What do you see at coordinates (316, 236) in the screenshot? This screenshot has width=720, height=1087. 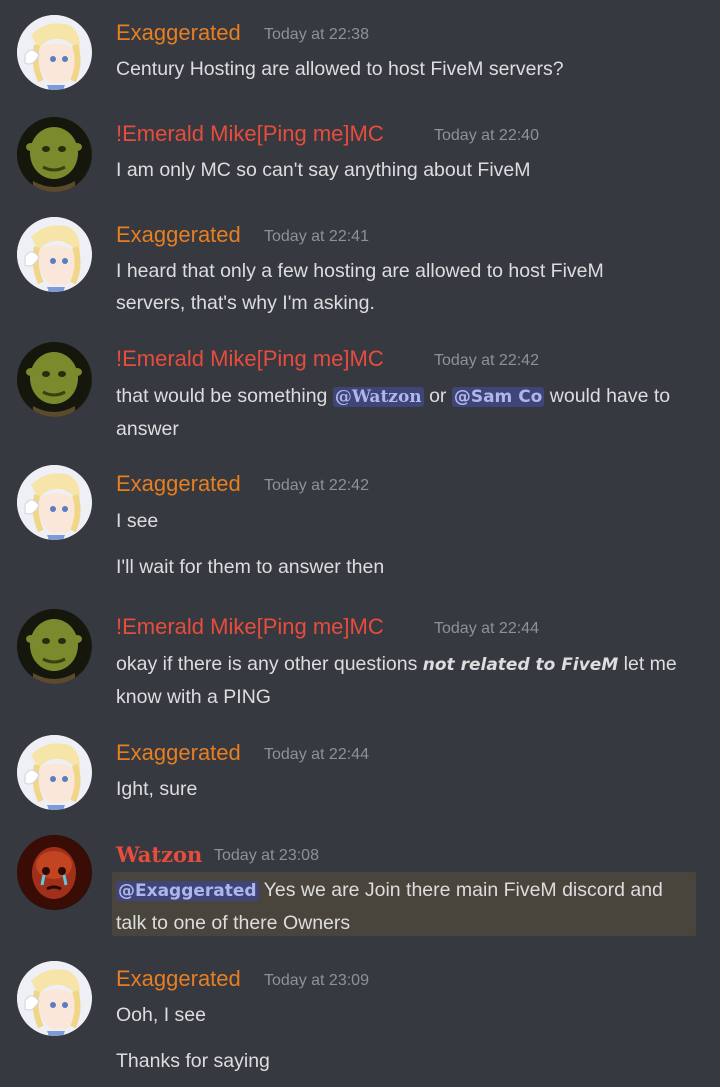 I see `timestamp: Today at 22:41` at bounding box center [316, 236].